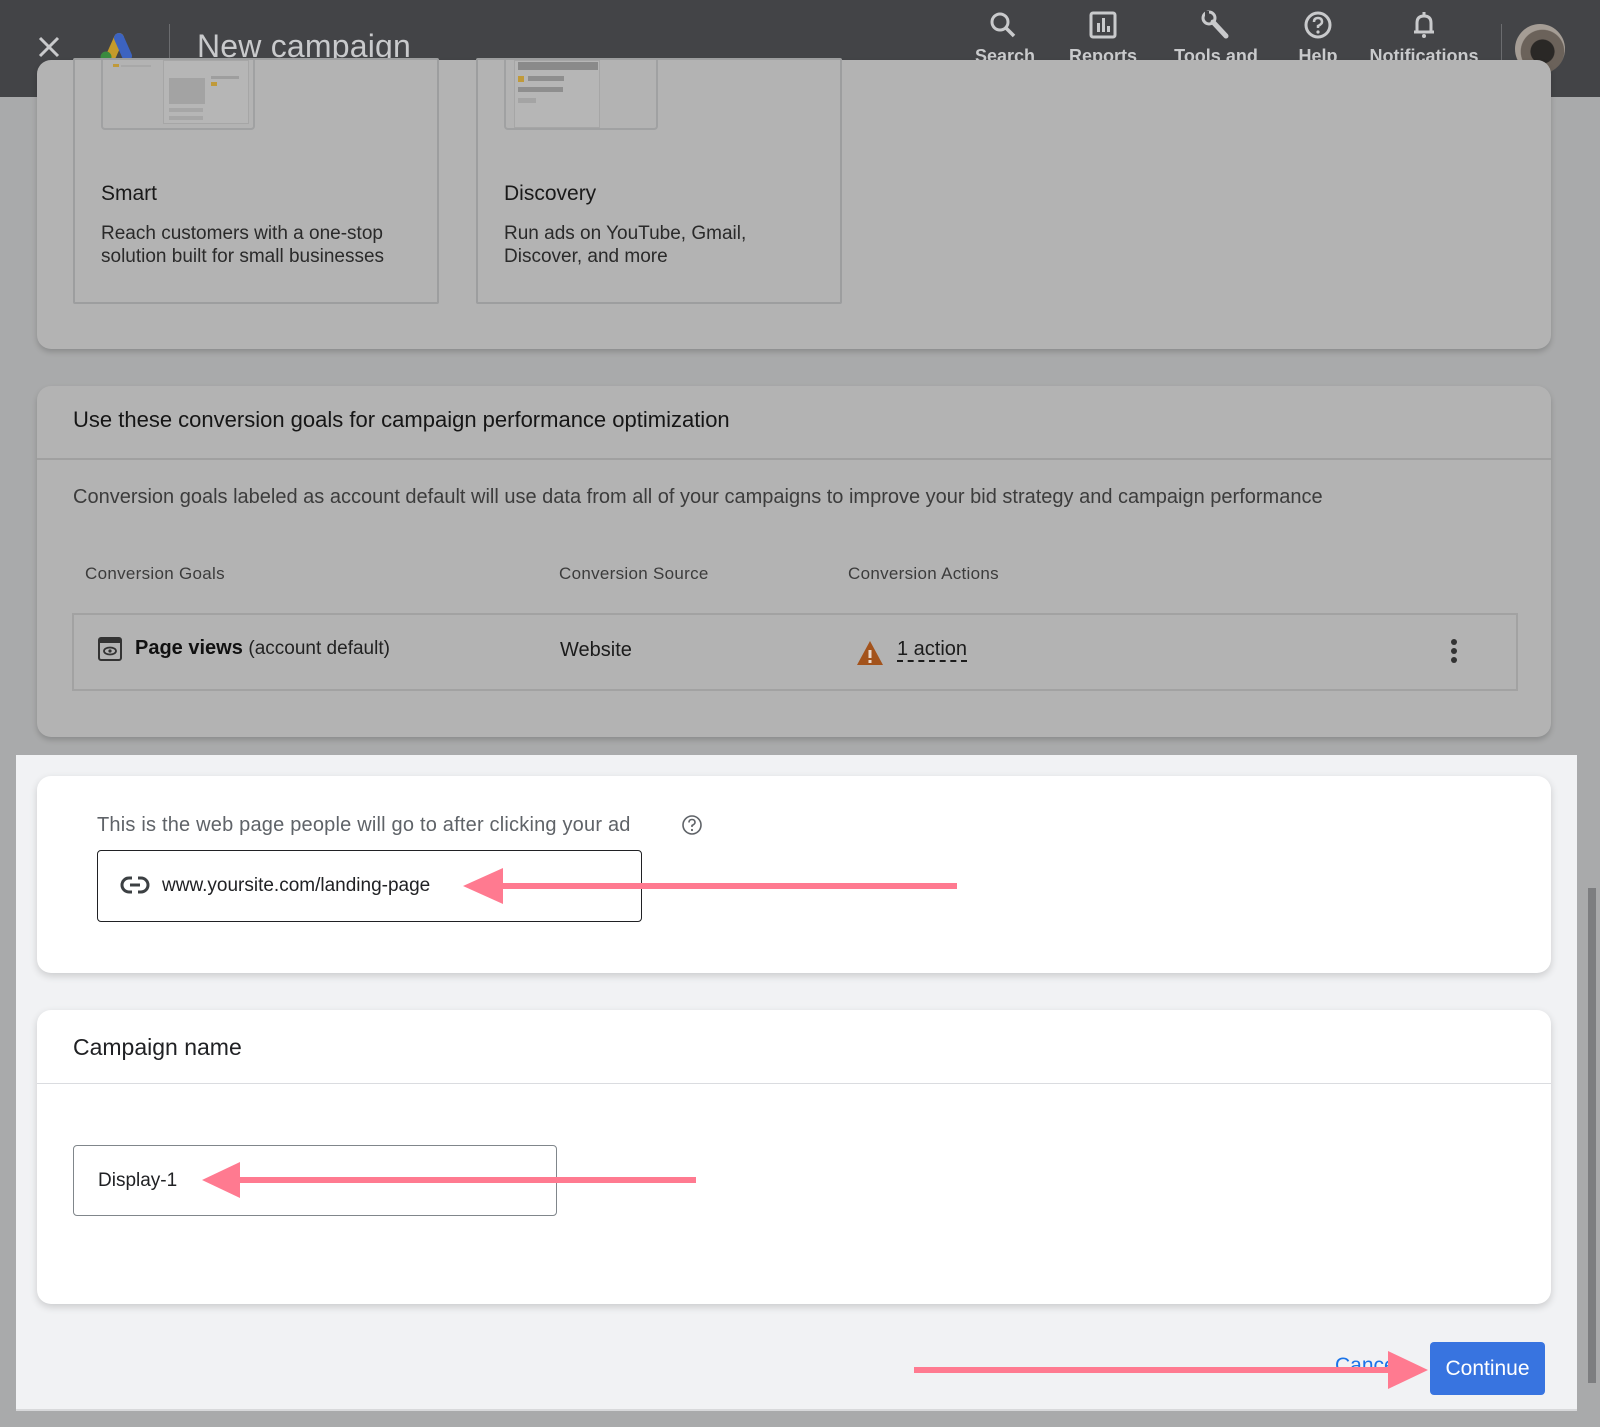 Image resolution: width=1600 pixels, height=1427 pixels. I want to click on goal-name: Page views (account default), so click(262, 648).